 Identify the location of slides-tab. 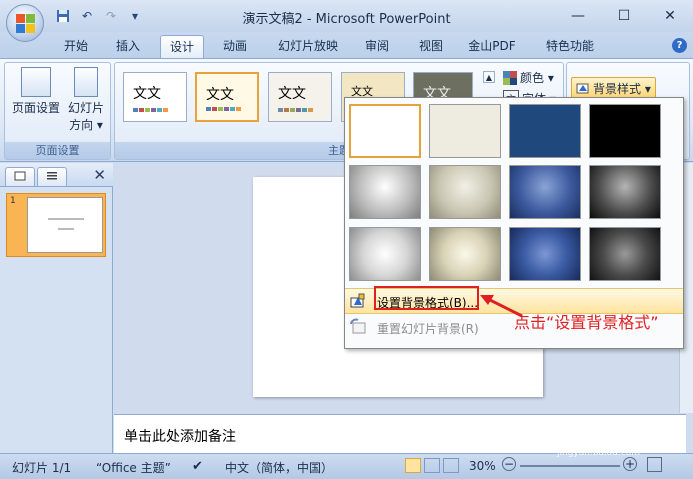
(20, 176).